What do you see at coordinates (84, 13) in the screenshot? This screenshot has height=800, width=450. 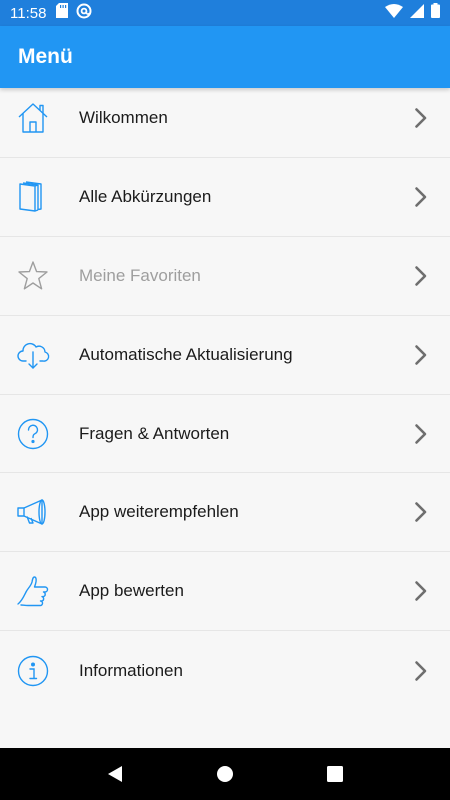 I see `at-sign-icon` at bounding box center [84, 13].